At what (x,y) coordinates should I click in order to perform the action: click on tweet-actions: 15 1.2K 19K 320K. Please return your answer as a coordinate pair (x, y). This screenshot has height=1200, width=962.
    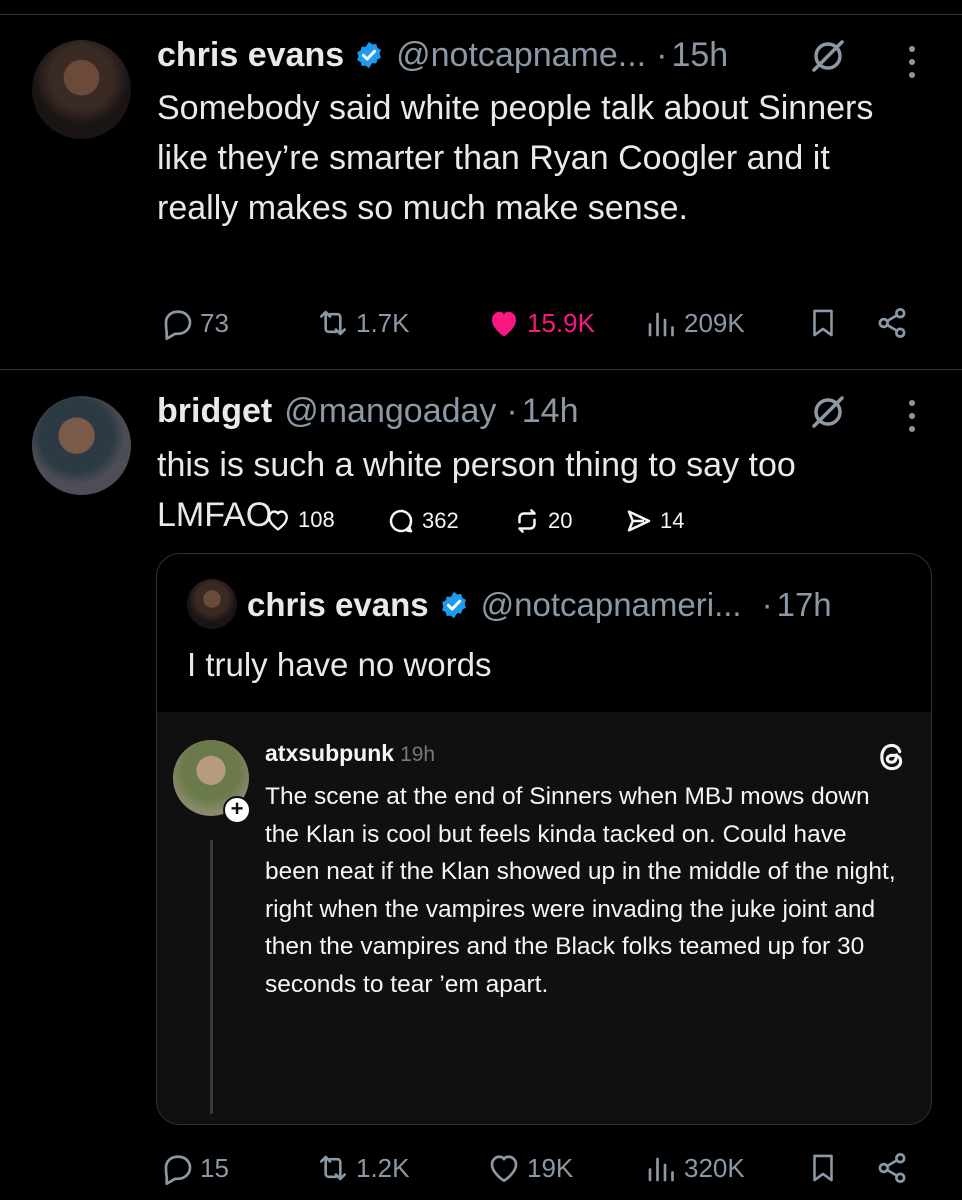
    Looking at the image, I should click on (481, 1170).